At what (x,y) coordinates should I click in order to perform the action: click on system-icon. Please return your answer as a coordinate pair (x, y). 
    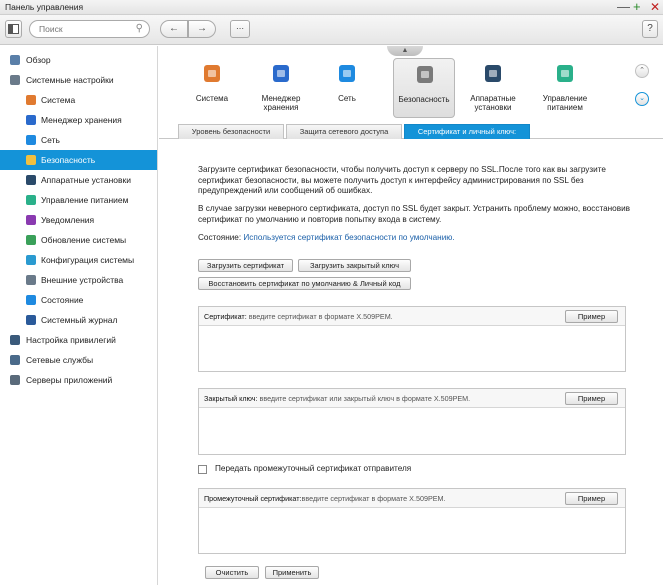
    Looking at the image, I should click on (212, 73).